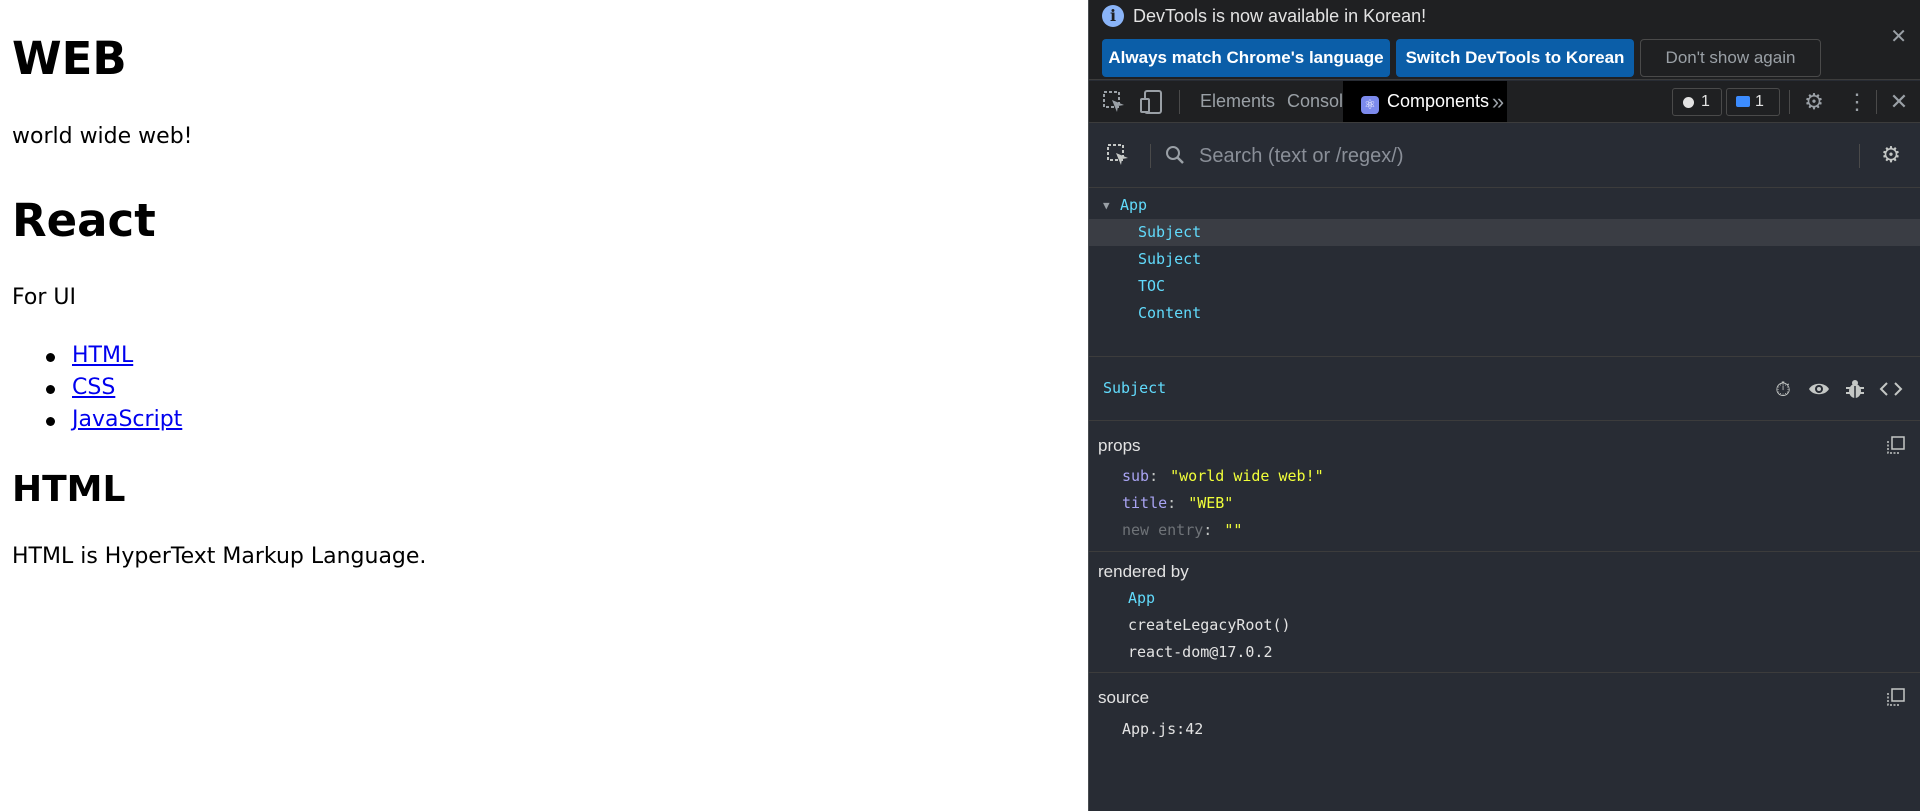 This screenshot has width=1920, height=811. I want to click on search-input, so click(1499, 156).